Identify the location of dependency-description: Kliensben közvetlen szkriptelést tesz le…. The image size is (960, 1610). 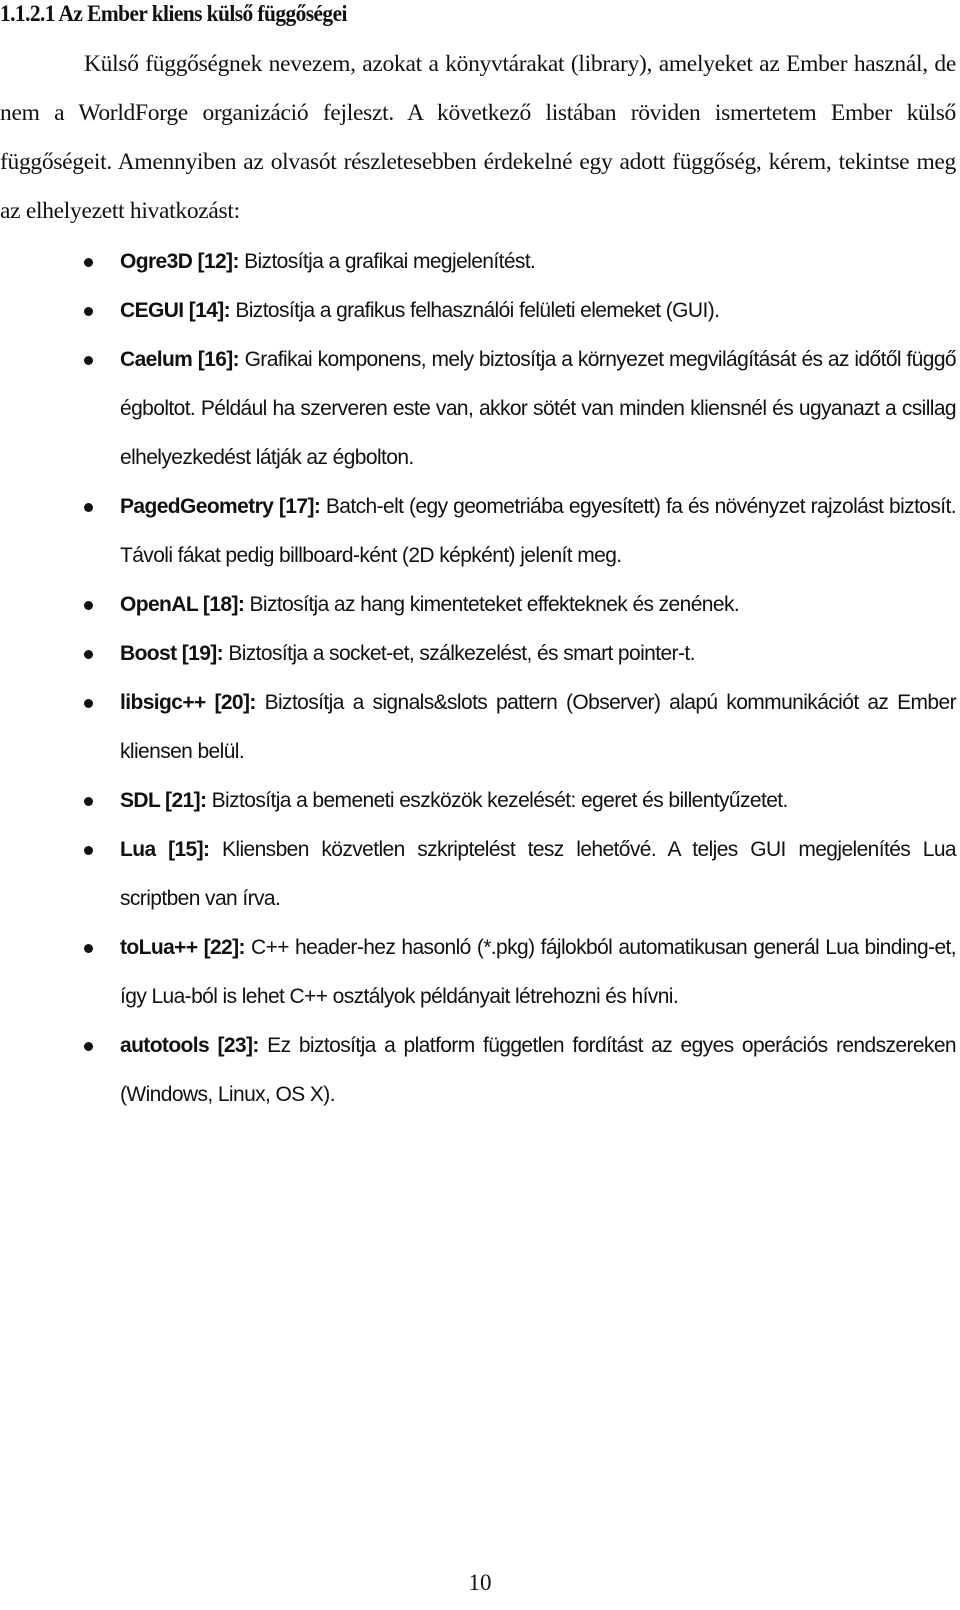
(538, 874).